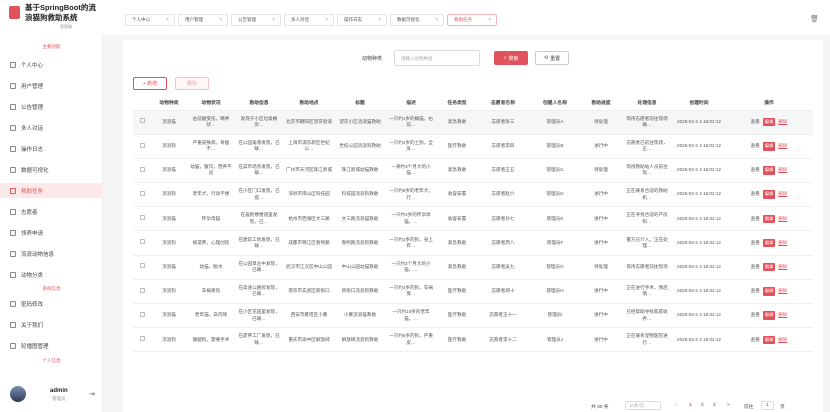  What do you see at coordinates (259, 103) in the screenshot?
I see `column-header: 救助信息` at bounding box center [259, 103].